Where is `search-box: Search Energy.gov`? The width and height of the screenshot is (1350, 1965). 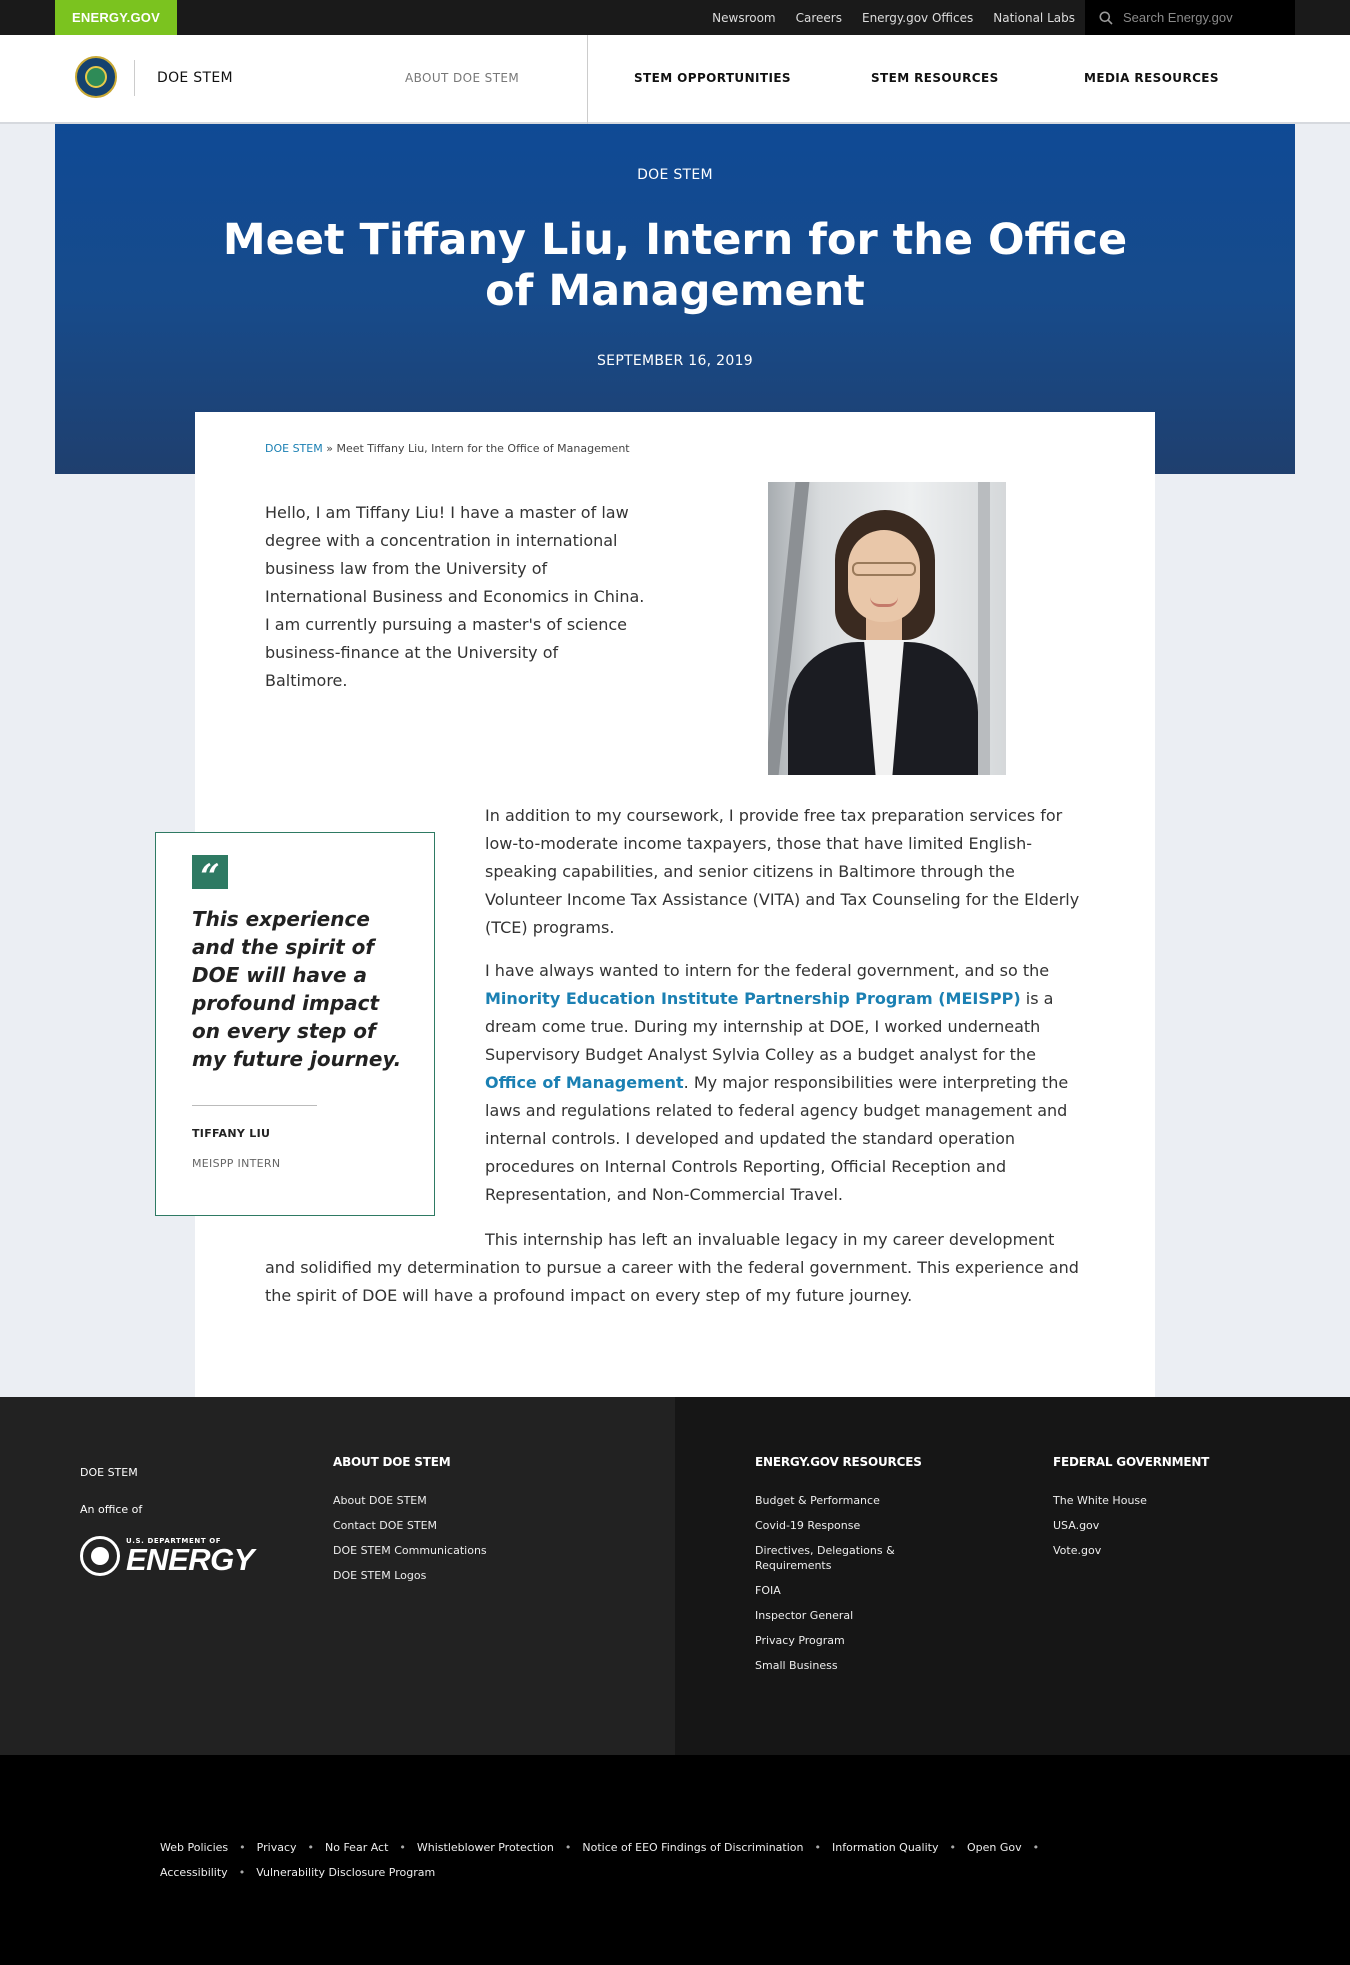 search-box: Search Energy.gov is located at coordinates (1190, 17).